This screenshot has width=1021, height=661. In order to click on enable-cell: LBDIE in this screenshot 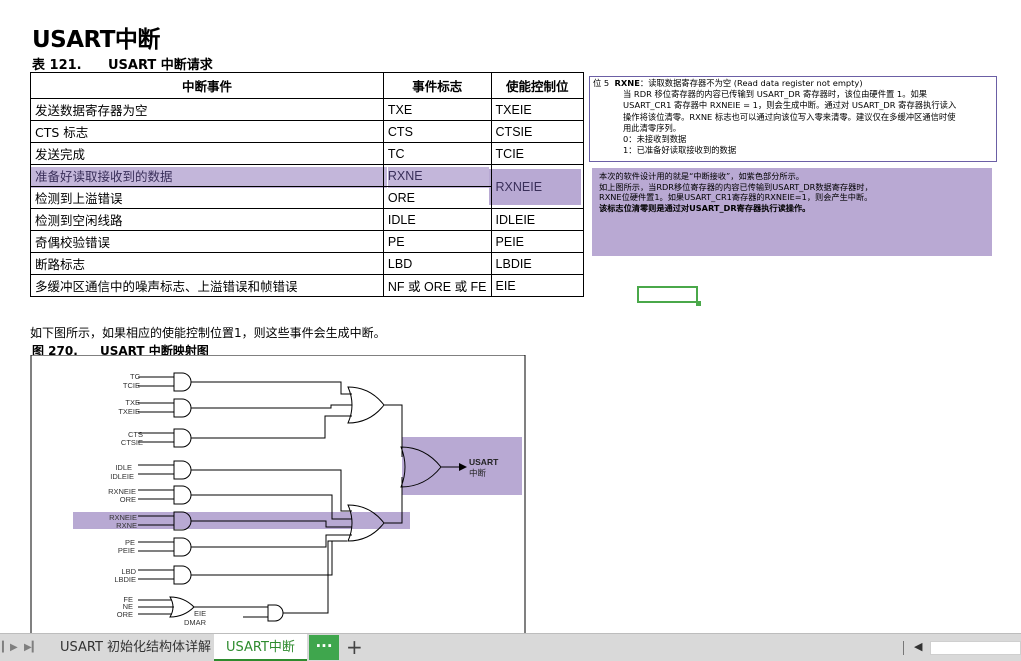, I will do `click(537, 263)`.